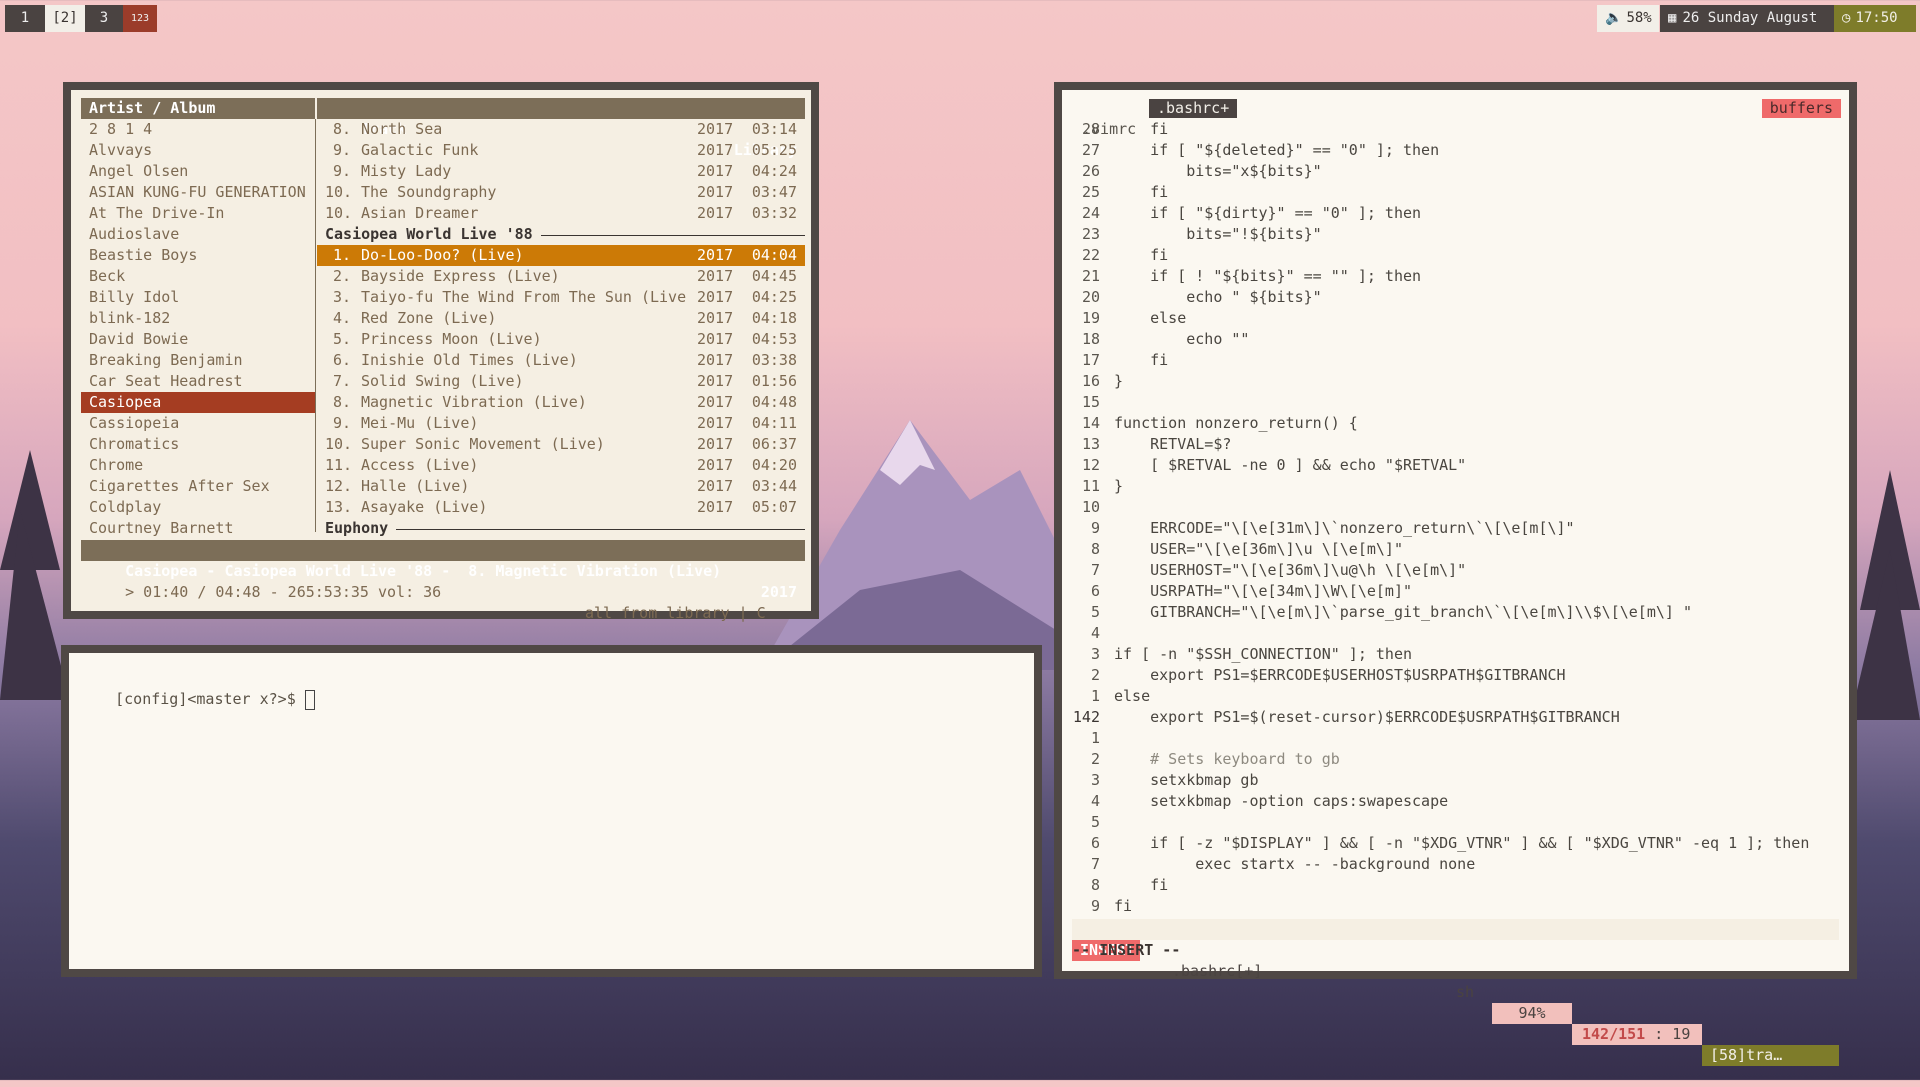 The image size is (1920, 1087). Describe the element at coordinates (1801, 108) in the screenshot. I see `buffers-label: buffers` at that location.